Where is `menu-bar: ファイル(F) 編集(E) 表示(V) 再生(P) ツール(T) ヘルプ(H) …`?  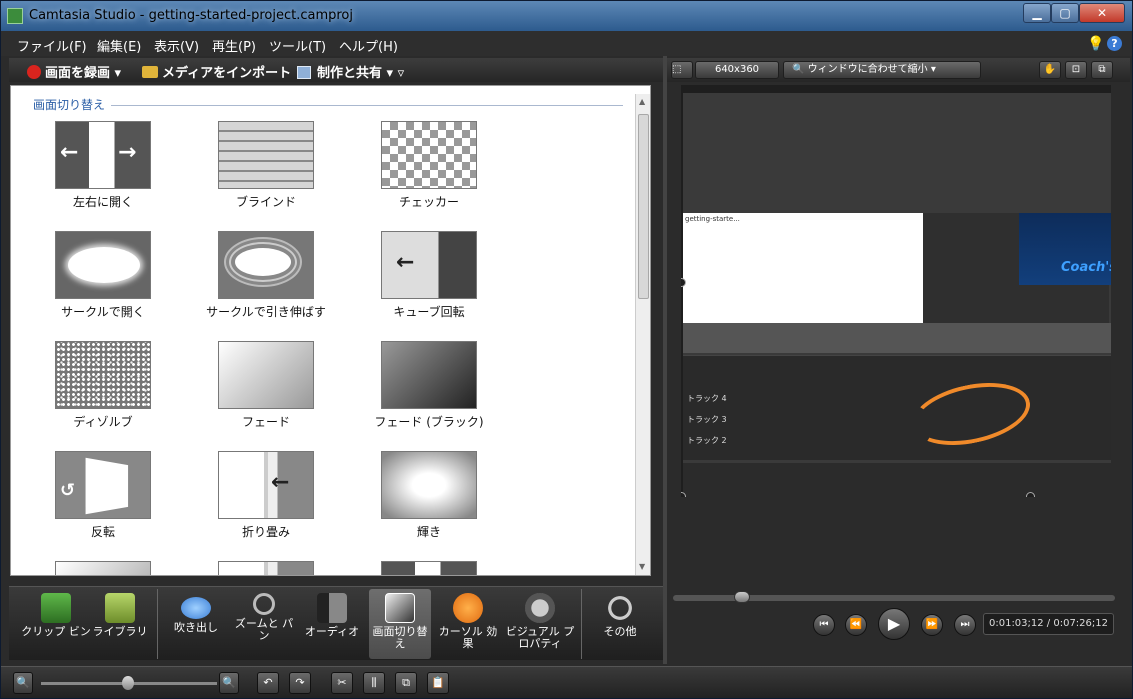 menu-bar: ファイル(F) 編集(E) 表示(V) 再生(P) ツール(T) ヘルプ(H) … is located at coordinates (566, 43).